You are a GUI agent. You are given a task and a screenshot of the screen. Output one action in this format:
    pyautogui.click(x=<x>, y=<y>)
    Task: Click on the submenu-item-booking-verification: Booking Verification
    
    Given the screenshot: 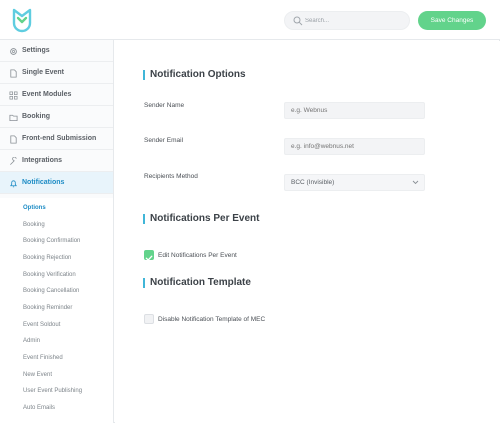 What is the action you would take?
    pyautogui.click(x=49, y=275)
    